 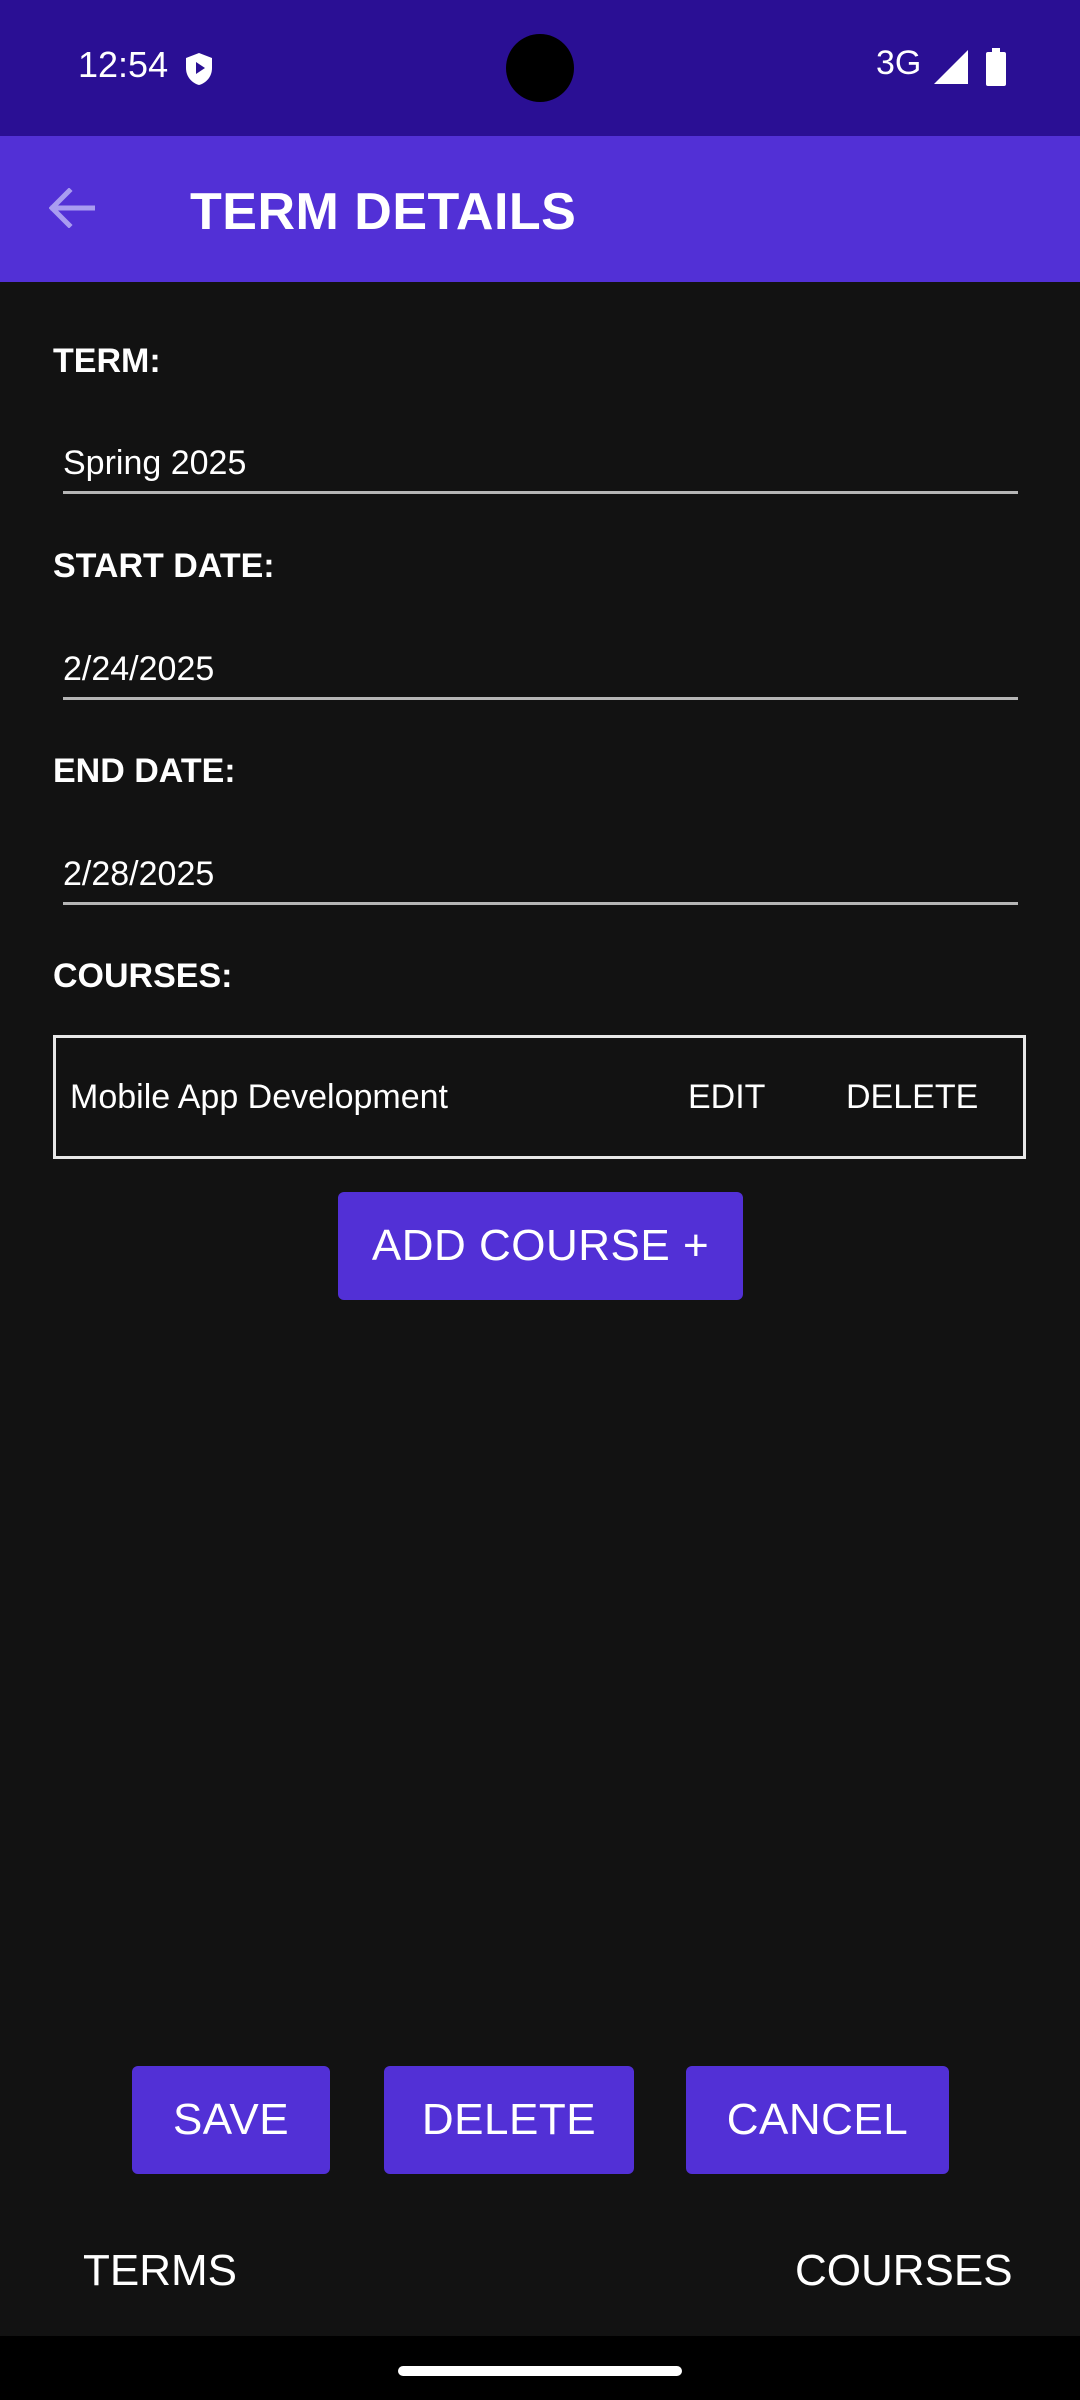 What do you see at coordinates (107, 361) in the screenshot?
I see `term-label: TERM:` at bounding box center [107, 361].